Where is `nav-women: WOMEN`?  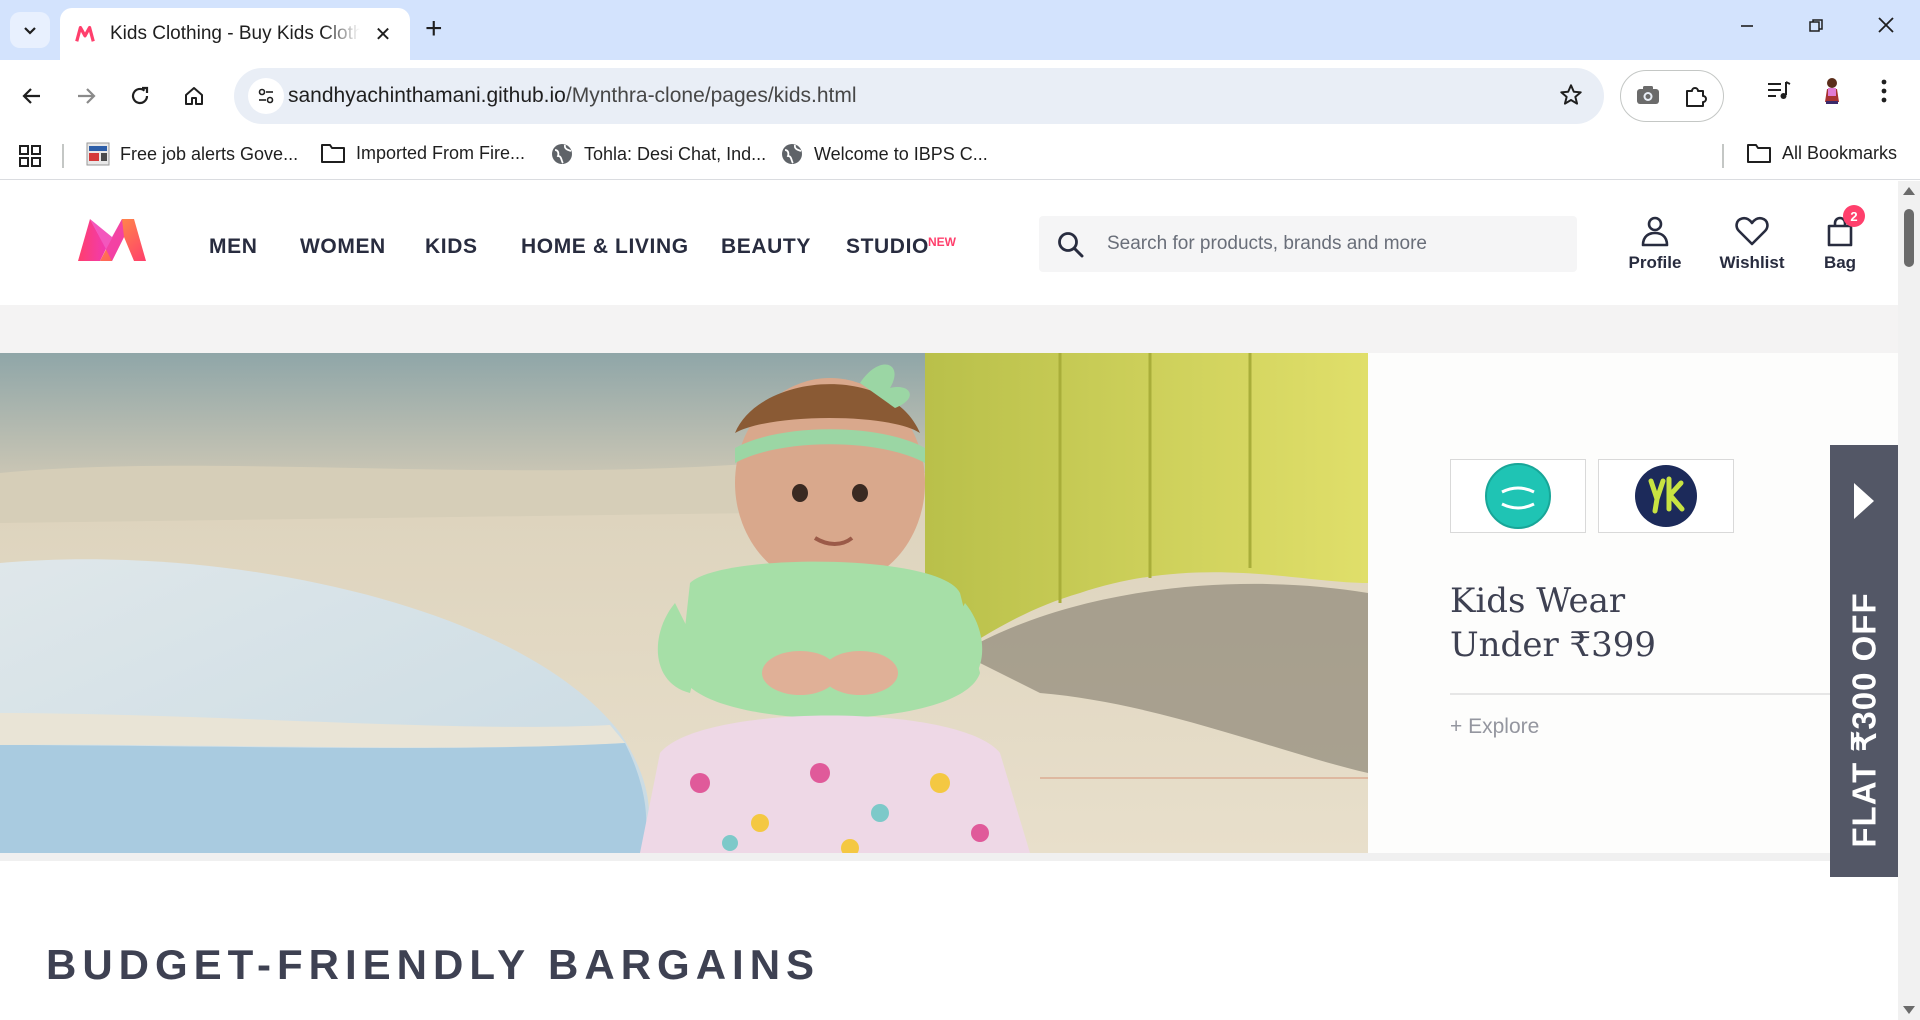 nav-women: WOMEN is located at coordinates (343, 247).